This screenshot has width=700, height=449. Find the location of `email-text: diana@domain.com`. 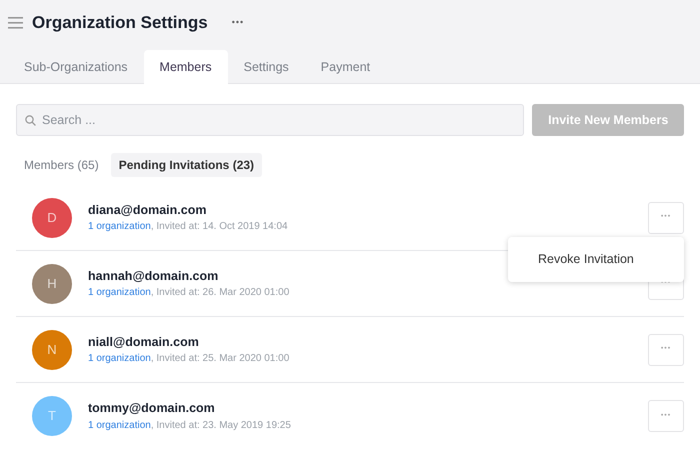

email-text: diana@domain.com is located at coordinates (148, 210).